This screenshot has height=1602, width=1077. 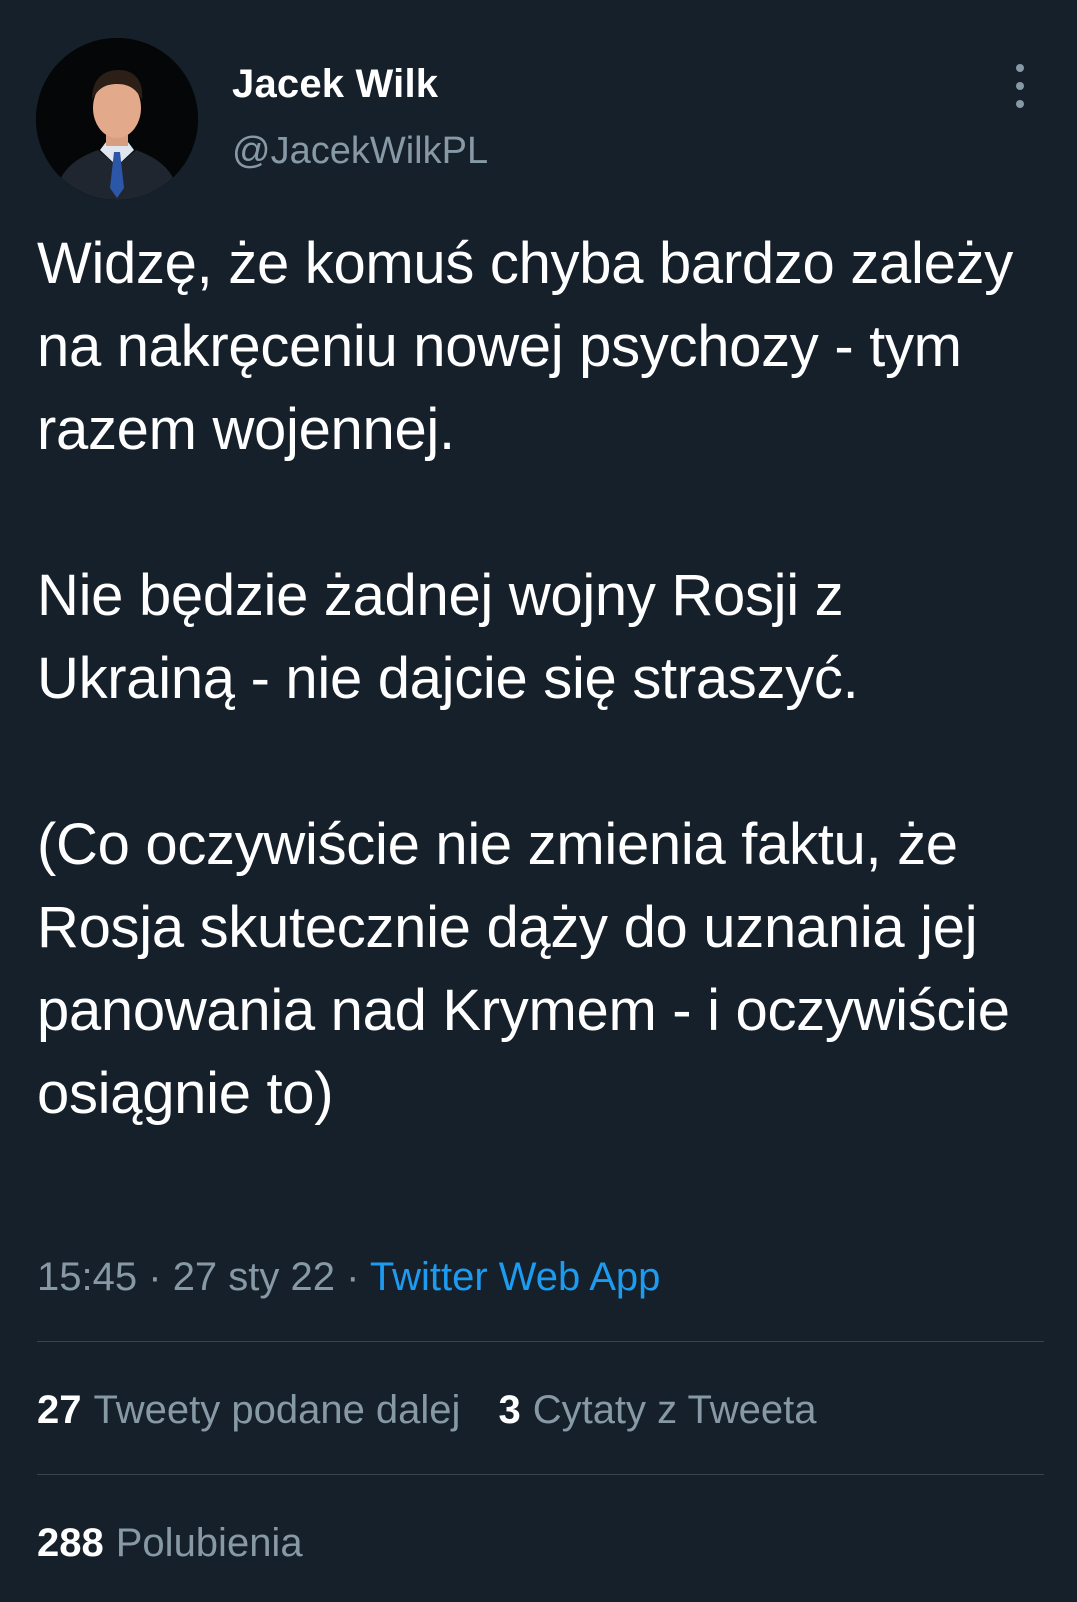 I want to click on quotes-count: 3, so click(x=509, y=1410).